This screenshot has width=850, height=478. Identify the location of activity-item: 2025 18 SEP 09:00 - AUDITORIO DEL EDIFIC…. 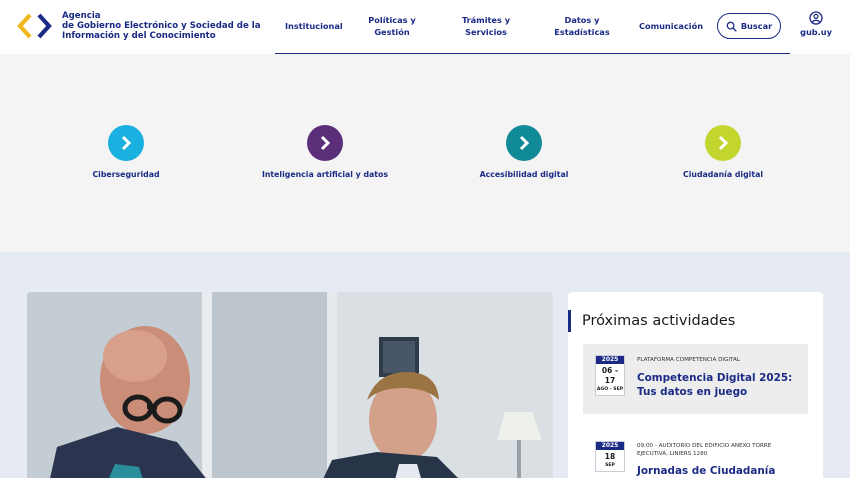
(695, 454).